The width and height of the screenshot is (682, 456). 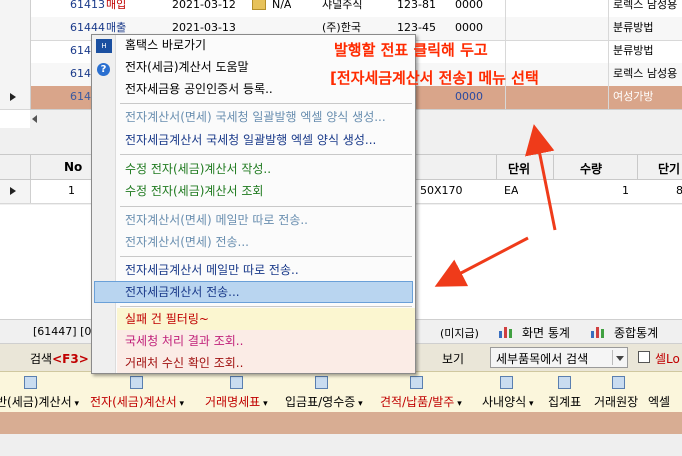 I want to click on arrow-to-row, so click(x=540, y=177).